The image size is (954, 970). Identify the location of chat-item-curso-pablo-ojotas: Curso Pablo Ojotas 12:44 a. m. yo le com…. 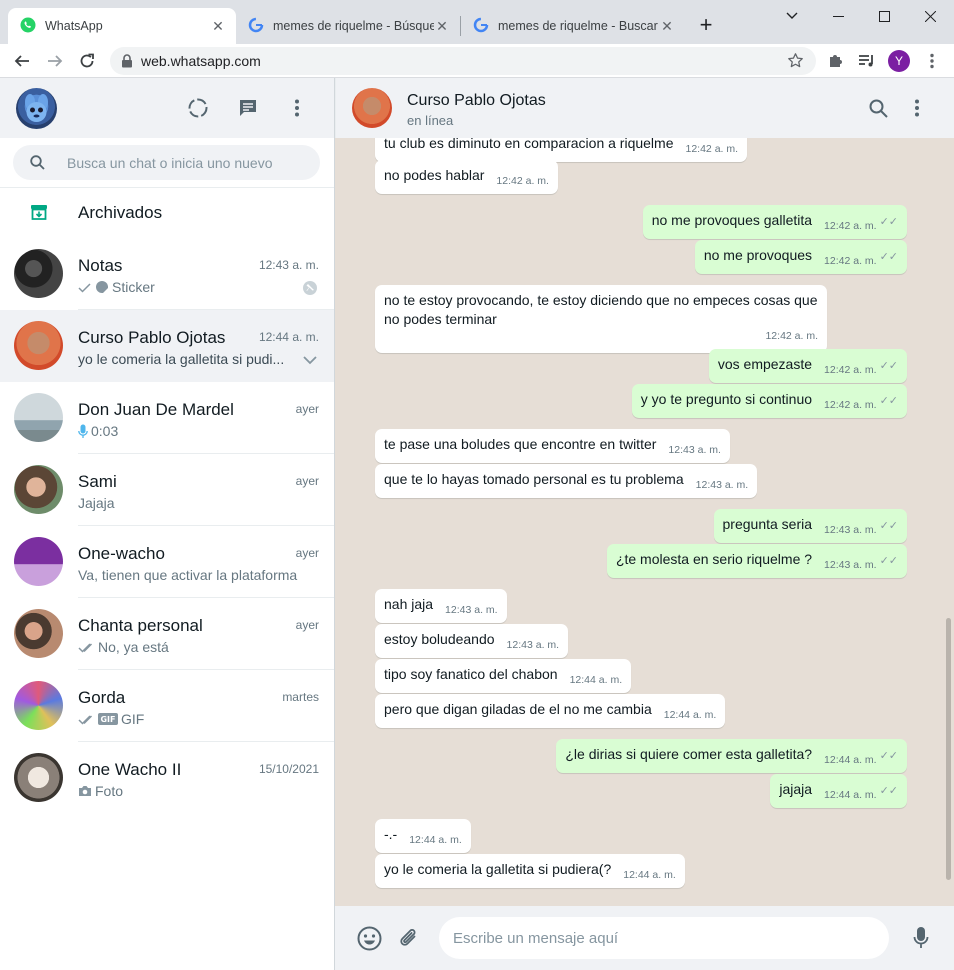
(167, 346).